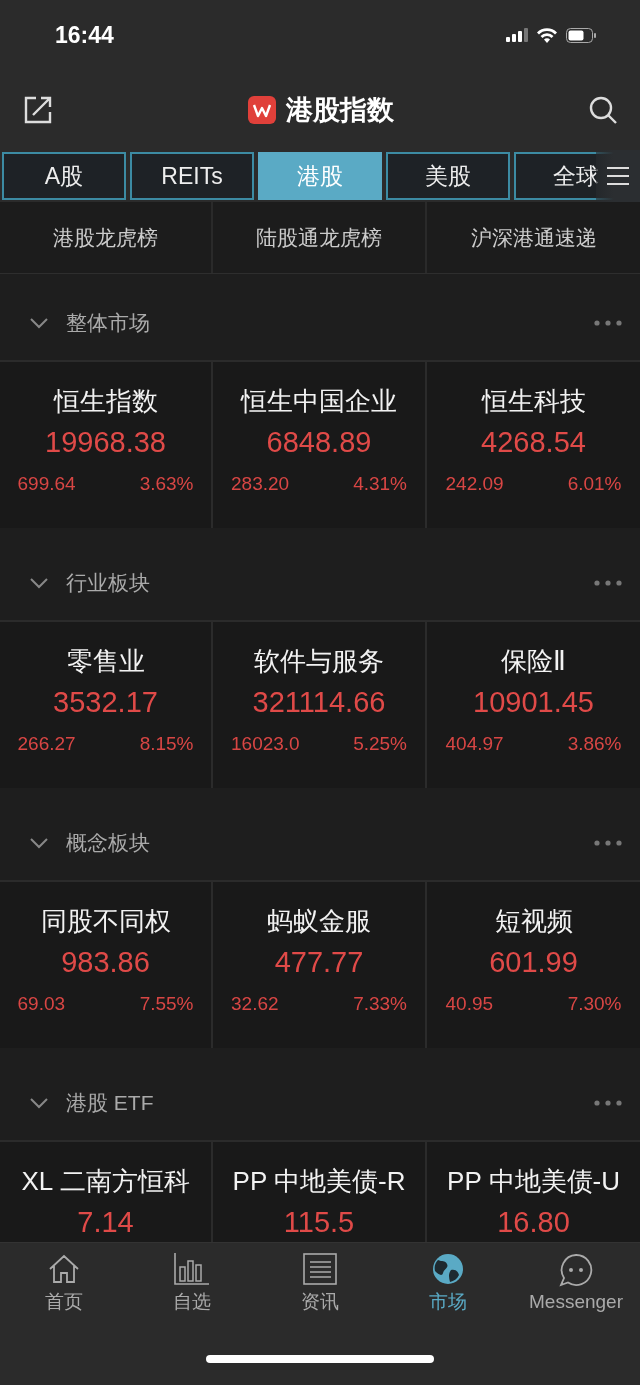 The image size is (640, 1385). Describe the element at coordinates (469, 1004) in the screenshot. I see `change-value: 40.95` at that location.